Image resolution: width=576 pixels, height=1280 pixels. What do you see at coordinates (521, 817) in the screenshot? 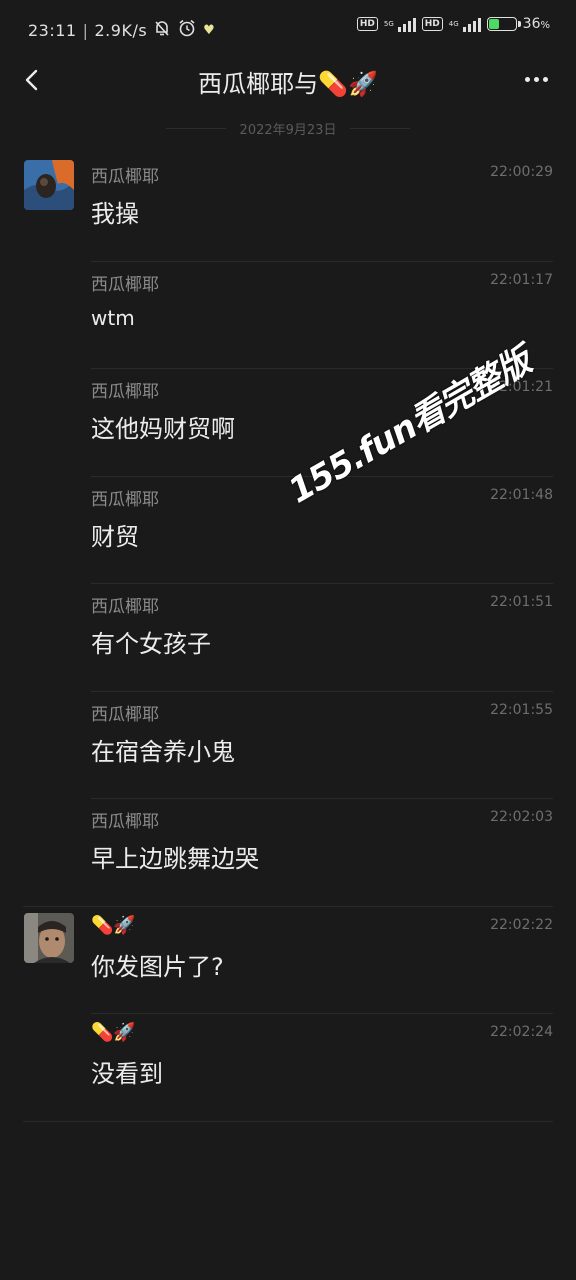
I see `message-time: 22:02:03` at bounding box center [521, 817].